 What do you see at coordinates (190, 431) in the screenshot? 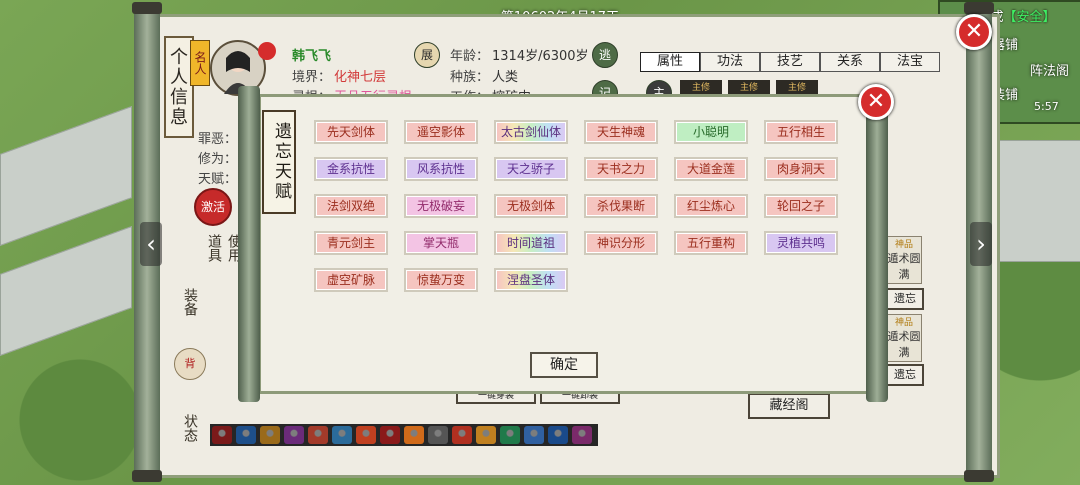
I see `status-tab: 状态` at bounding box center [190, 431].